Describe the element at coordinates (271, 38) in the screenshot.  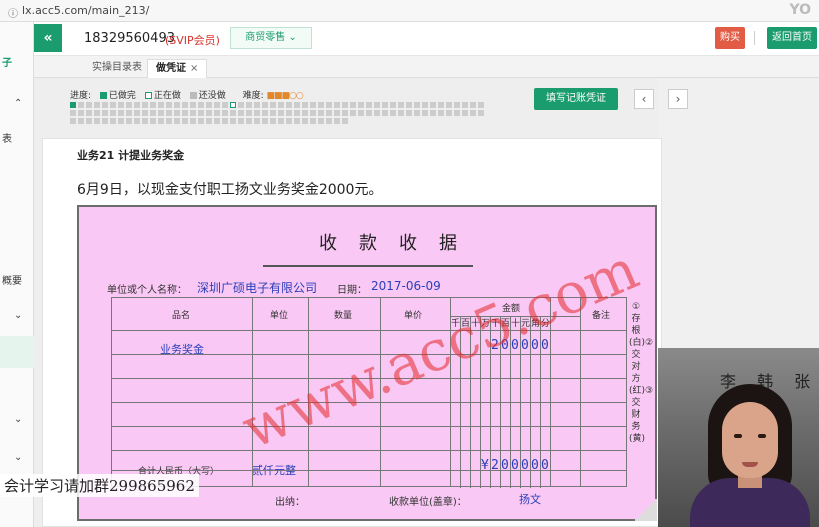
I see `industry-select: 商贸零售 ⌄` at that location.